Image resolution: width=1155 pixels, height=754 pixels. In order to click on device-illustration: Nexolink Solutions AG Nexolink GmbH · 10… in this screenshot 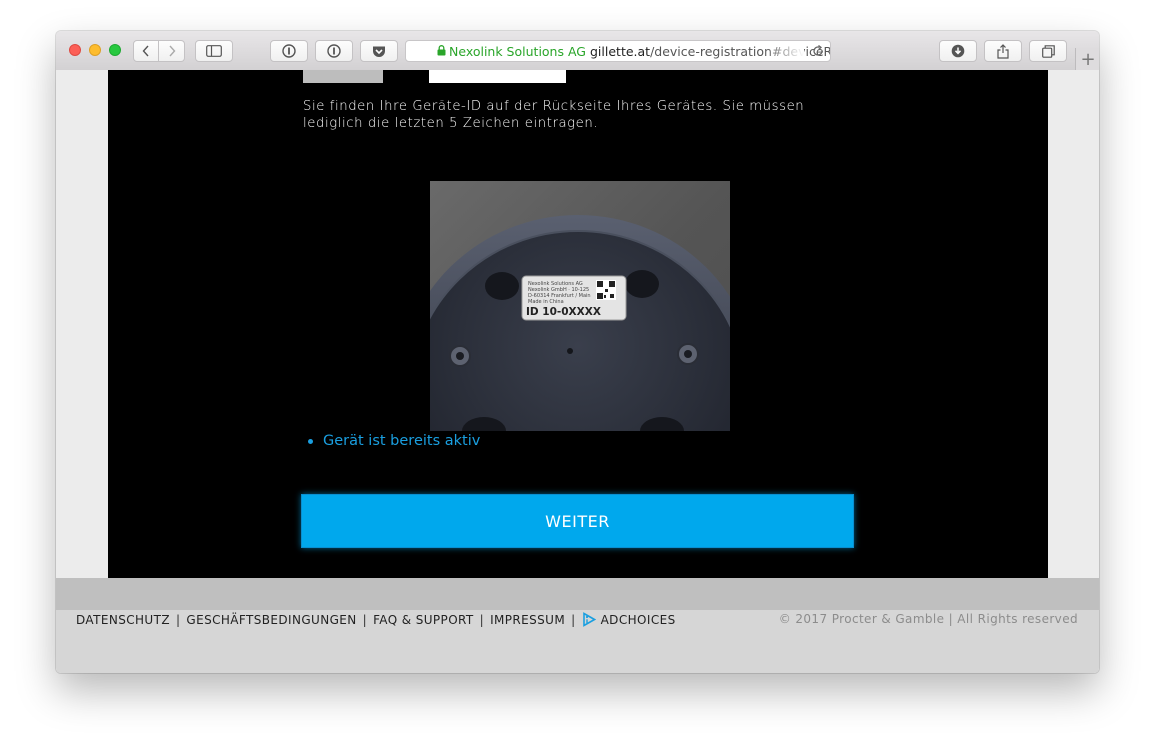, I will do `click(580, 323)`.